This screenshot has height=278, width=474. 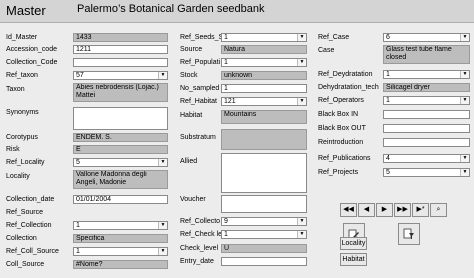 I want to click on black-box-out-field, so click(x=426, y=128).